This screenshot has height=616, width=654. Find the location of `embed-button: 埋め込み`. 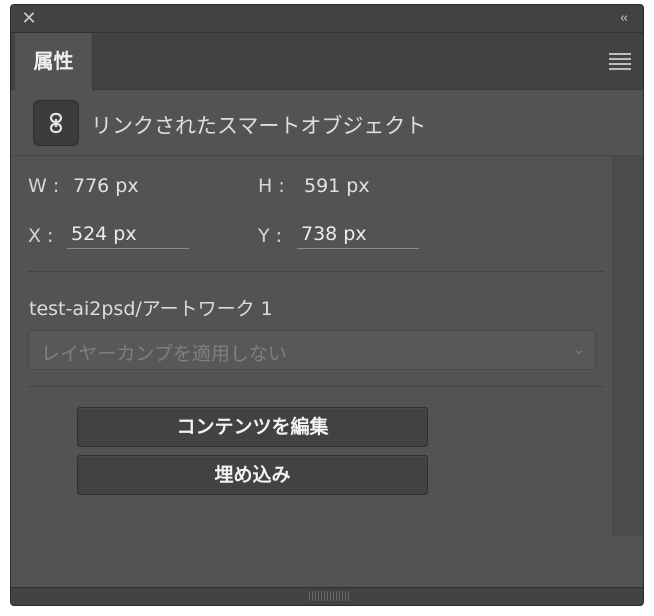

embed-button: 埋め込み is located at coordinates (252, 475).